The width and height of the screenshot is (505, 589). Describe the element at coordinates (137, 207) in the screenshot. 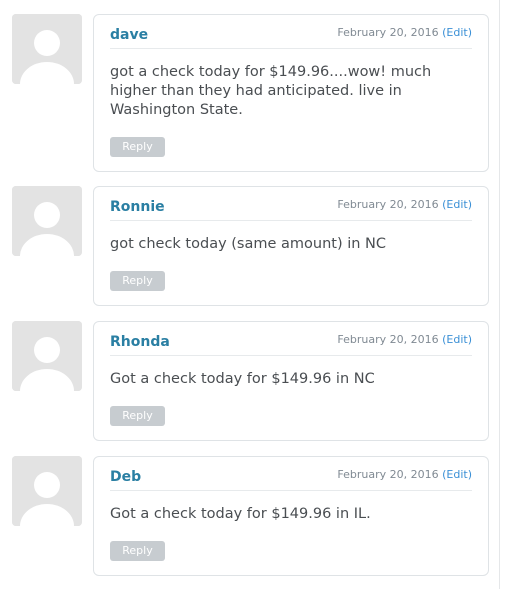

I see `author-name-link: Ronnie` at that location.